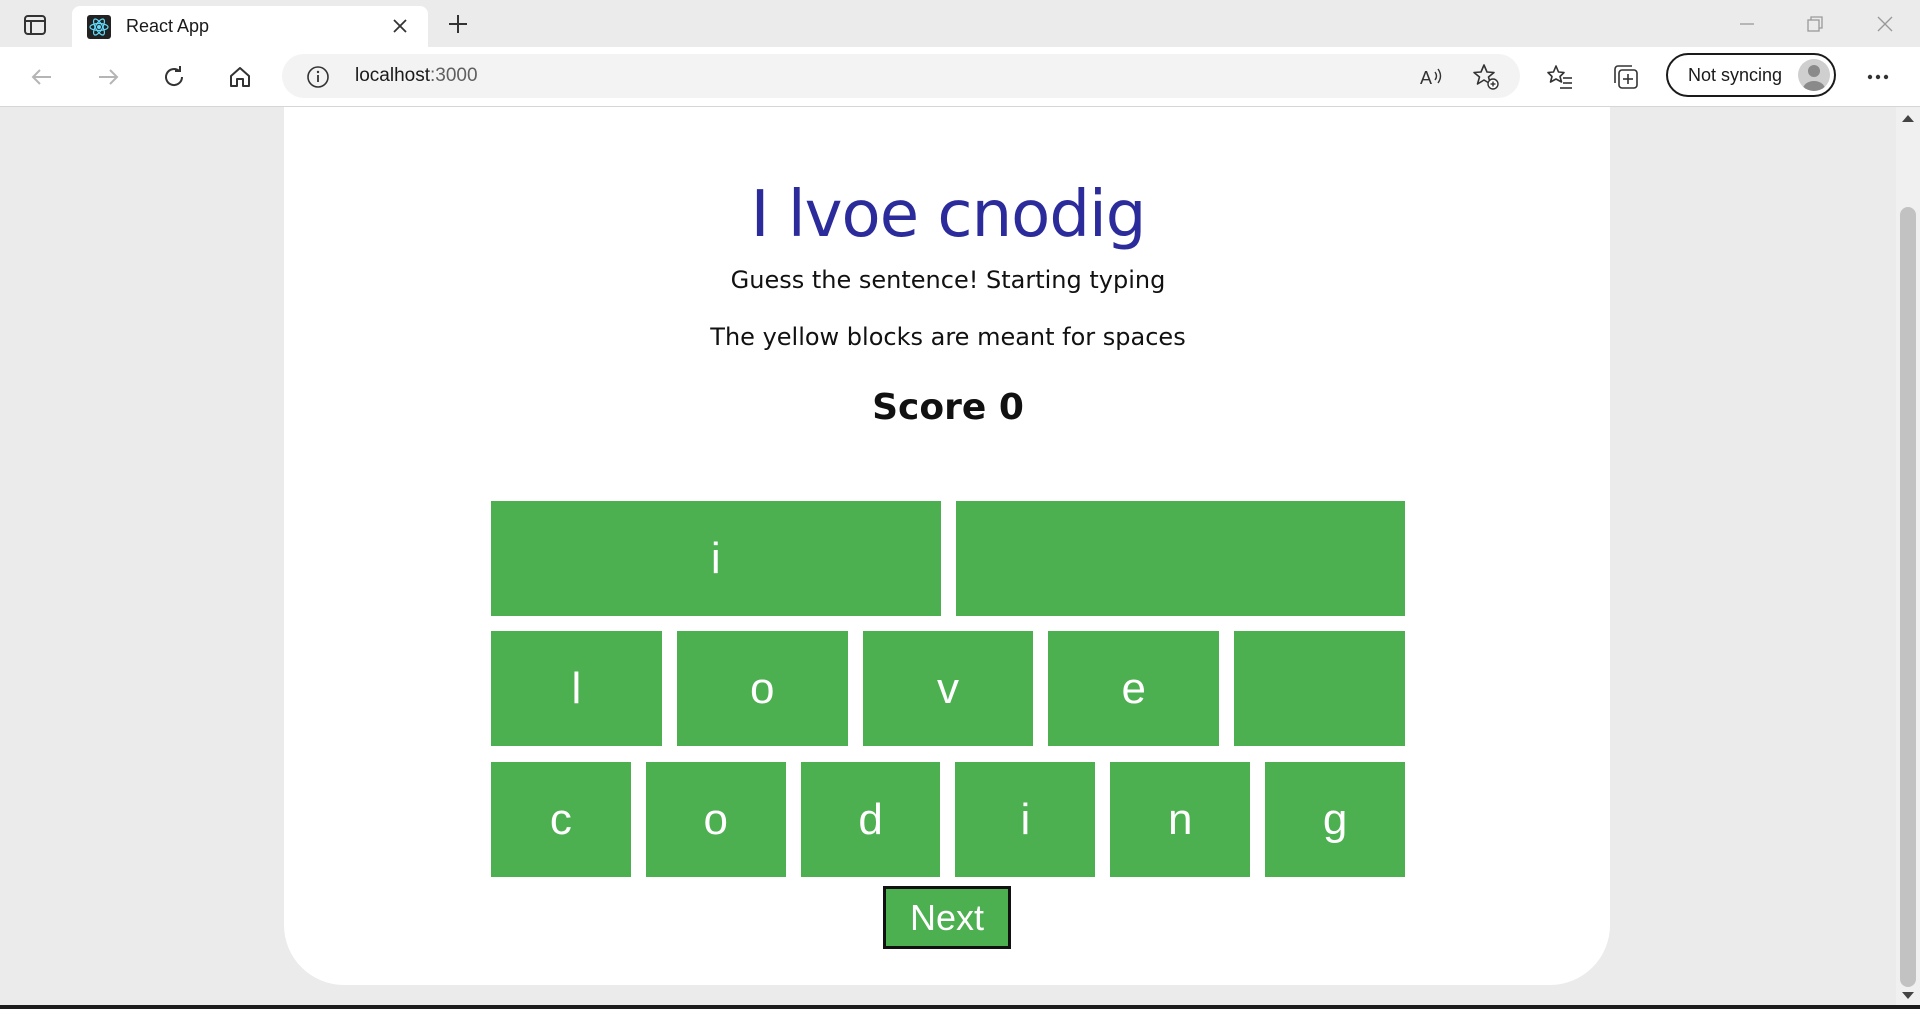 The width and height of the screenshot is (1920, 1009). I want to click on sync-profile-button: Not syncing, so click(1751, 75).